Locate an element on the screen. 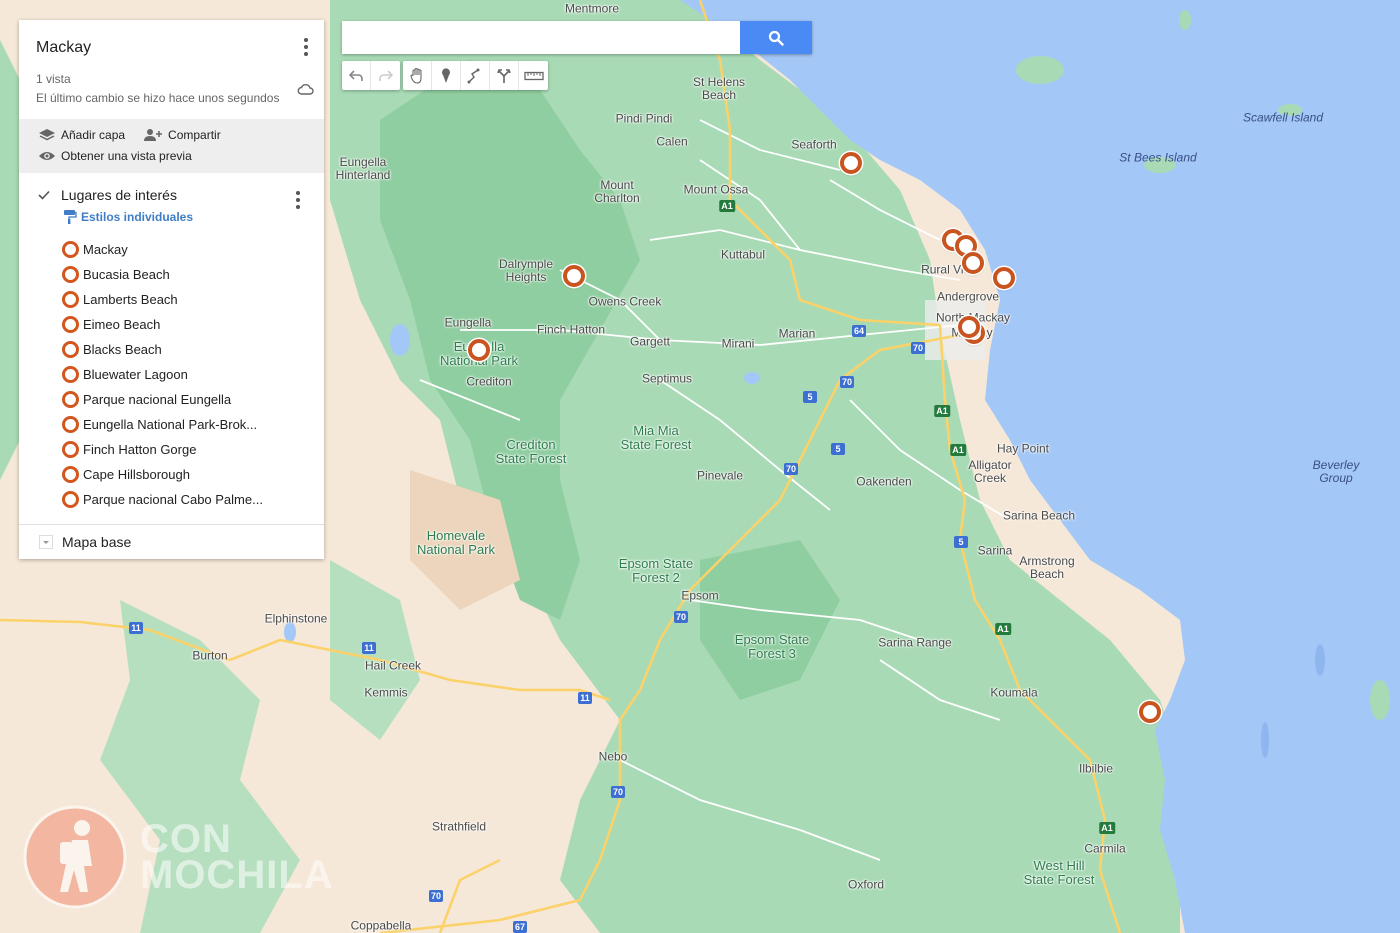 The width and height of the screenshot is (1400, 933). park-label: Crediton State Forest is located at coordinates (531, 451).